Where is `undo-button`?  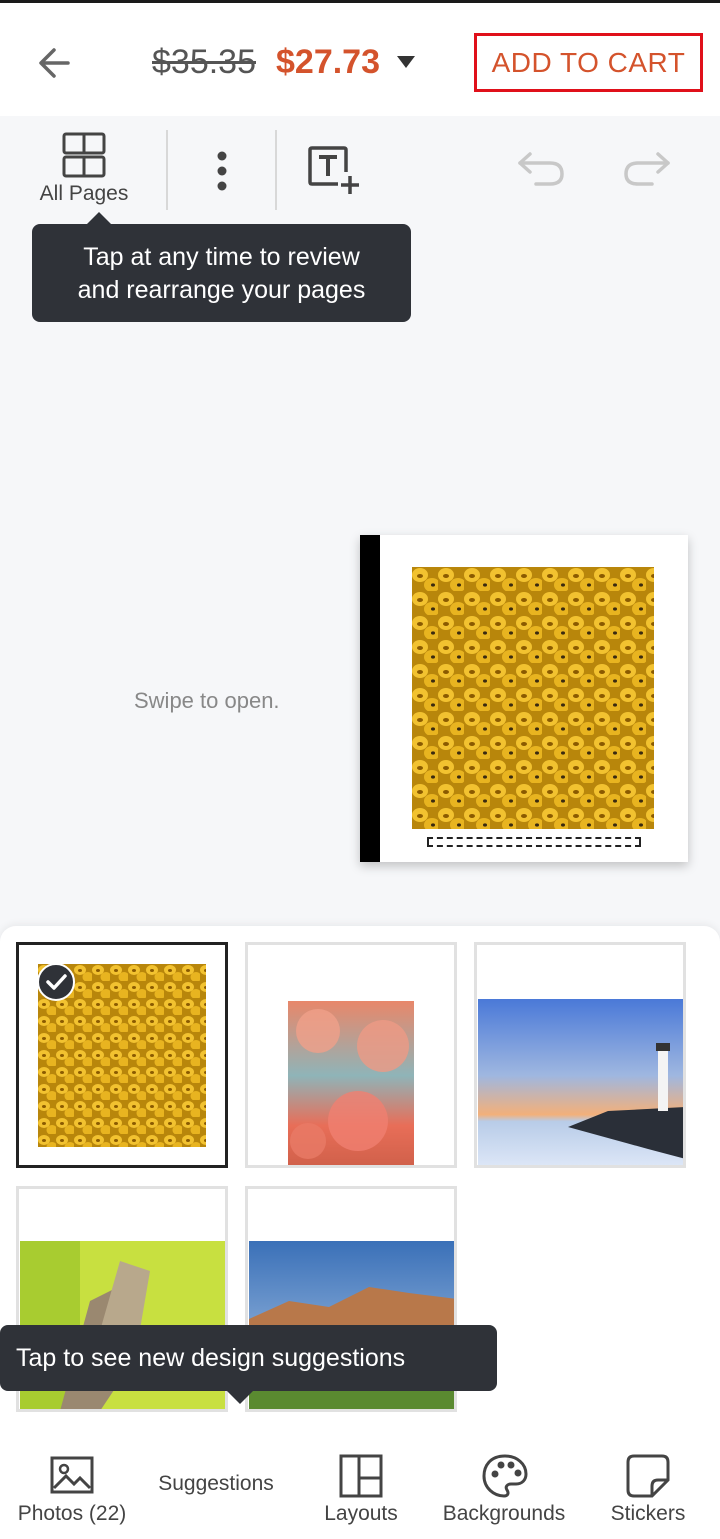 undo-button is located at coordinates (542, 169).